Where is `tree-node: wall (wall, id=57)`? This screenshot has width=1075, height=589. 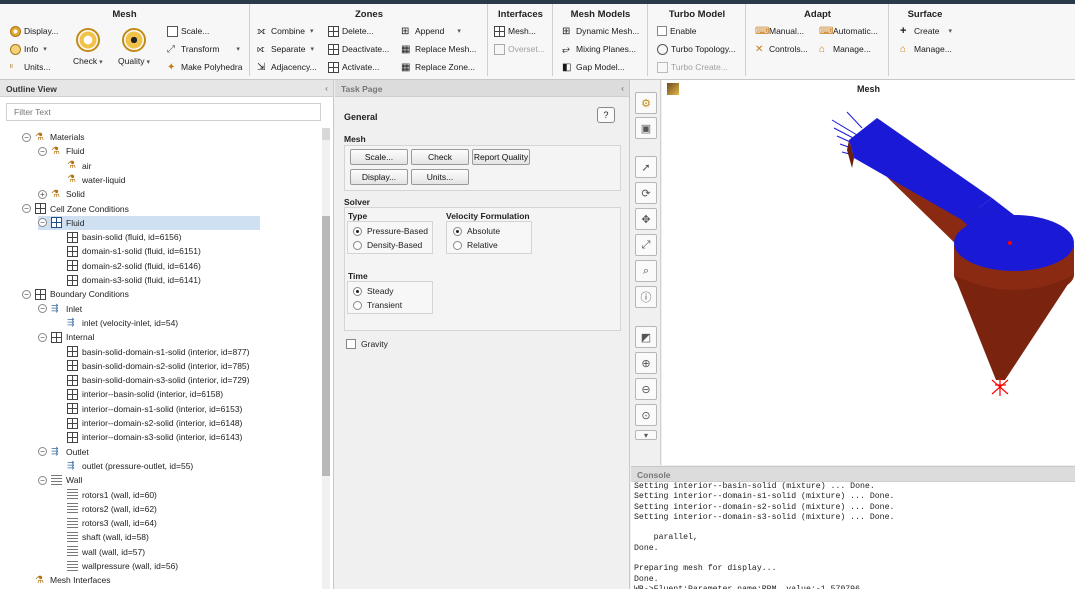
tree-node: wall (wall, id=57) is located at coordinates (99, 552).